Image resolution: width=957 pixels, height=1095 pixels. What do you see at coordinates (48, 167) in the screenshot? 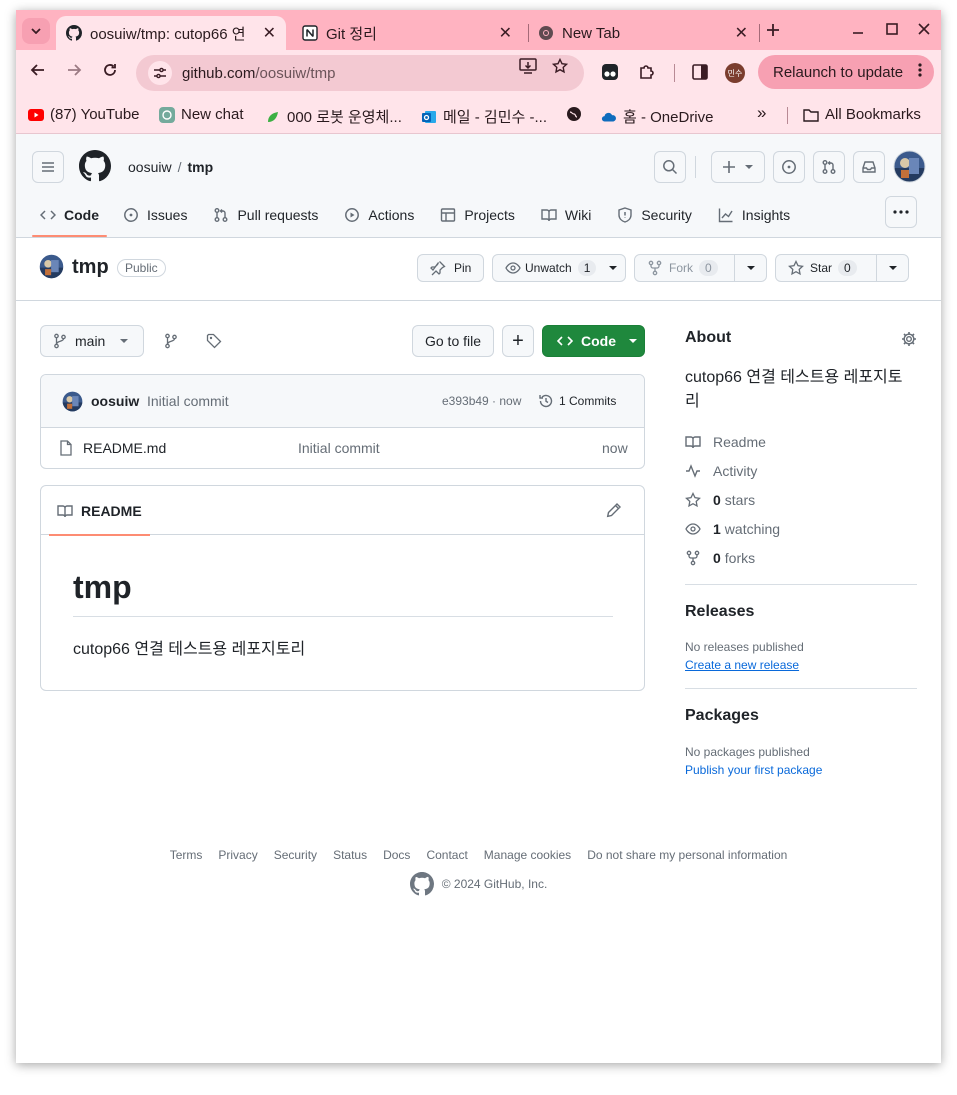
I see `global-nav-menu-button` at bounding box center [48, 167].